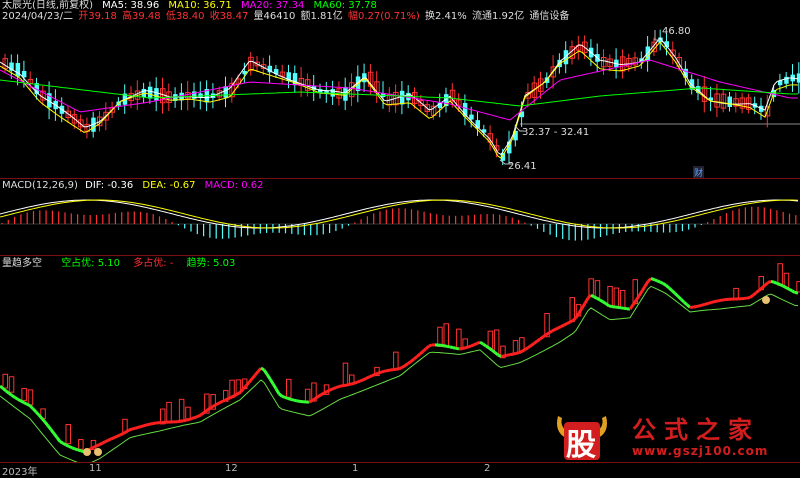 The image size is (800, 478). I want to click on watermark-logo: 股 公式之家 www.gszj100.com, so click(672, 438).